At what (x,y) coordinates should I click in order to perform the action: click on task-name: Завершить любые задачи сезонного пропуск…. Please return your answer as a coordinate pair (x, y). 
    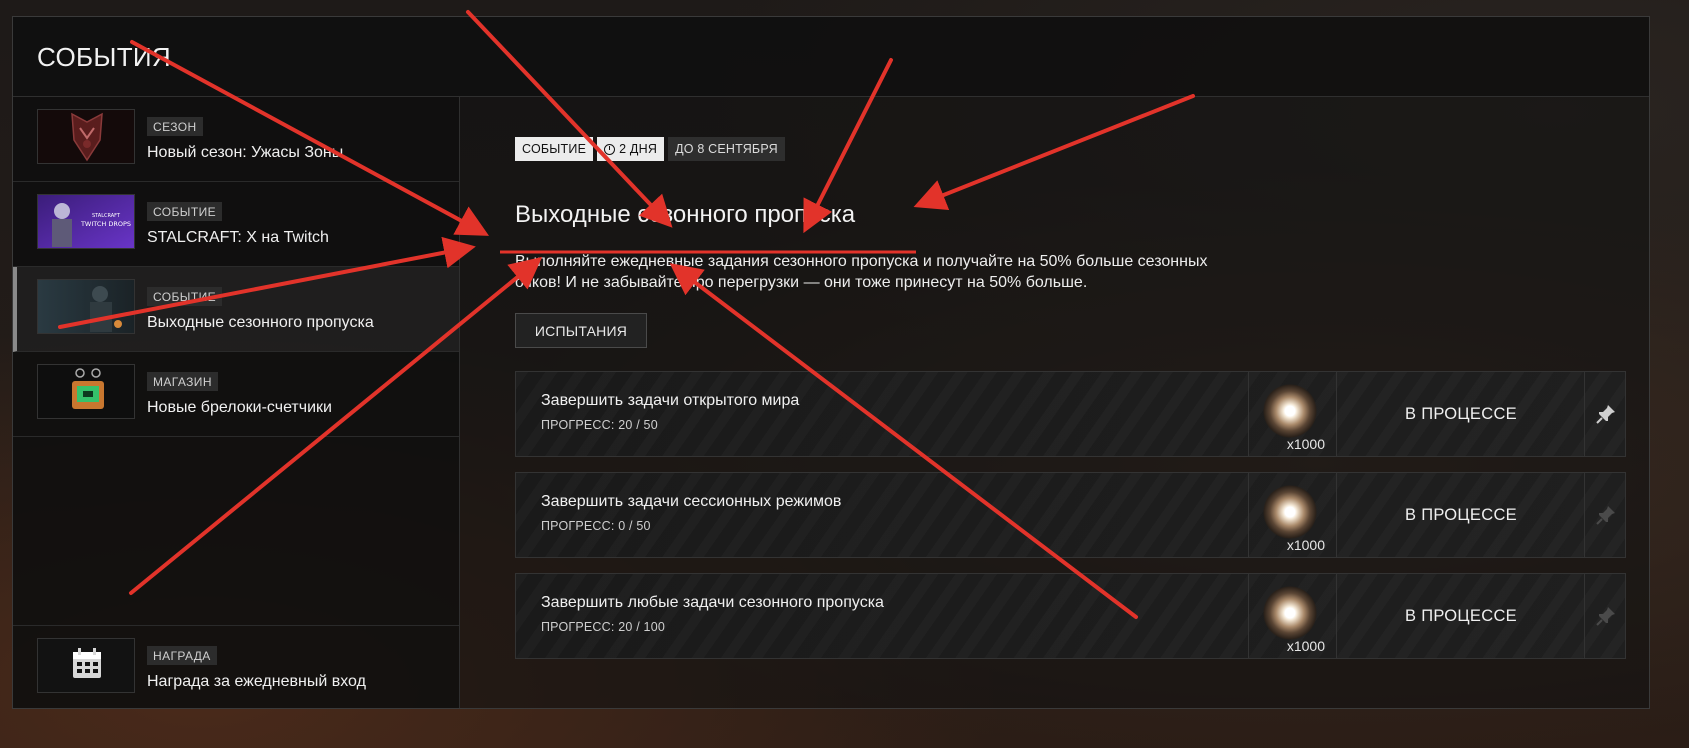
    Looking at the image, I should click on (712, 602).